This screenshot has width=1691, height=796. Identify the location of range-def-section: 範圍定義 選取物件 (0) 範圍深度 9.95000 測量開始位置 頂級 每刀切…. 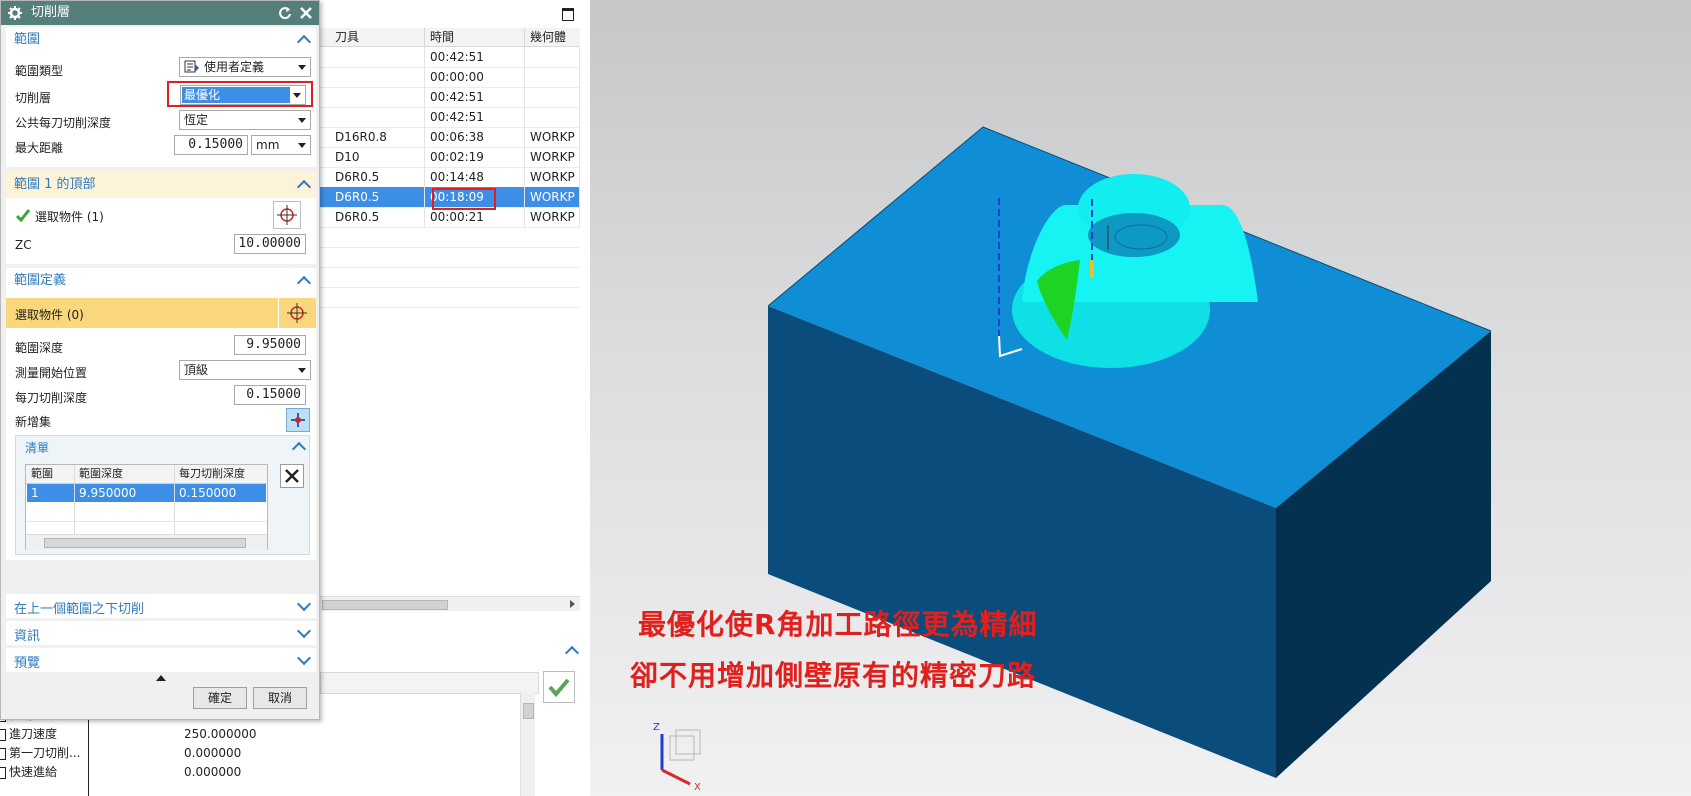
(161, 414).